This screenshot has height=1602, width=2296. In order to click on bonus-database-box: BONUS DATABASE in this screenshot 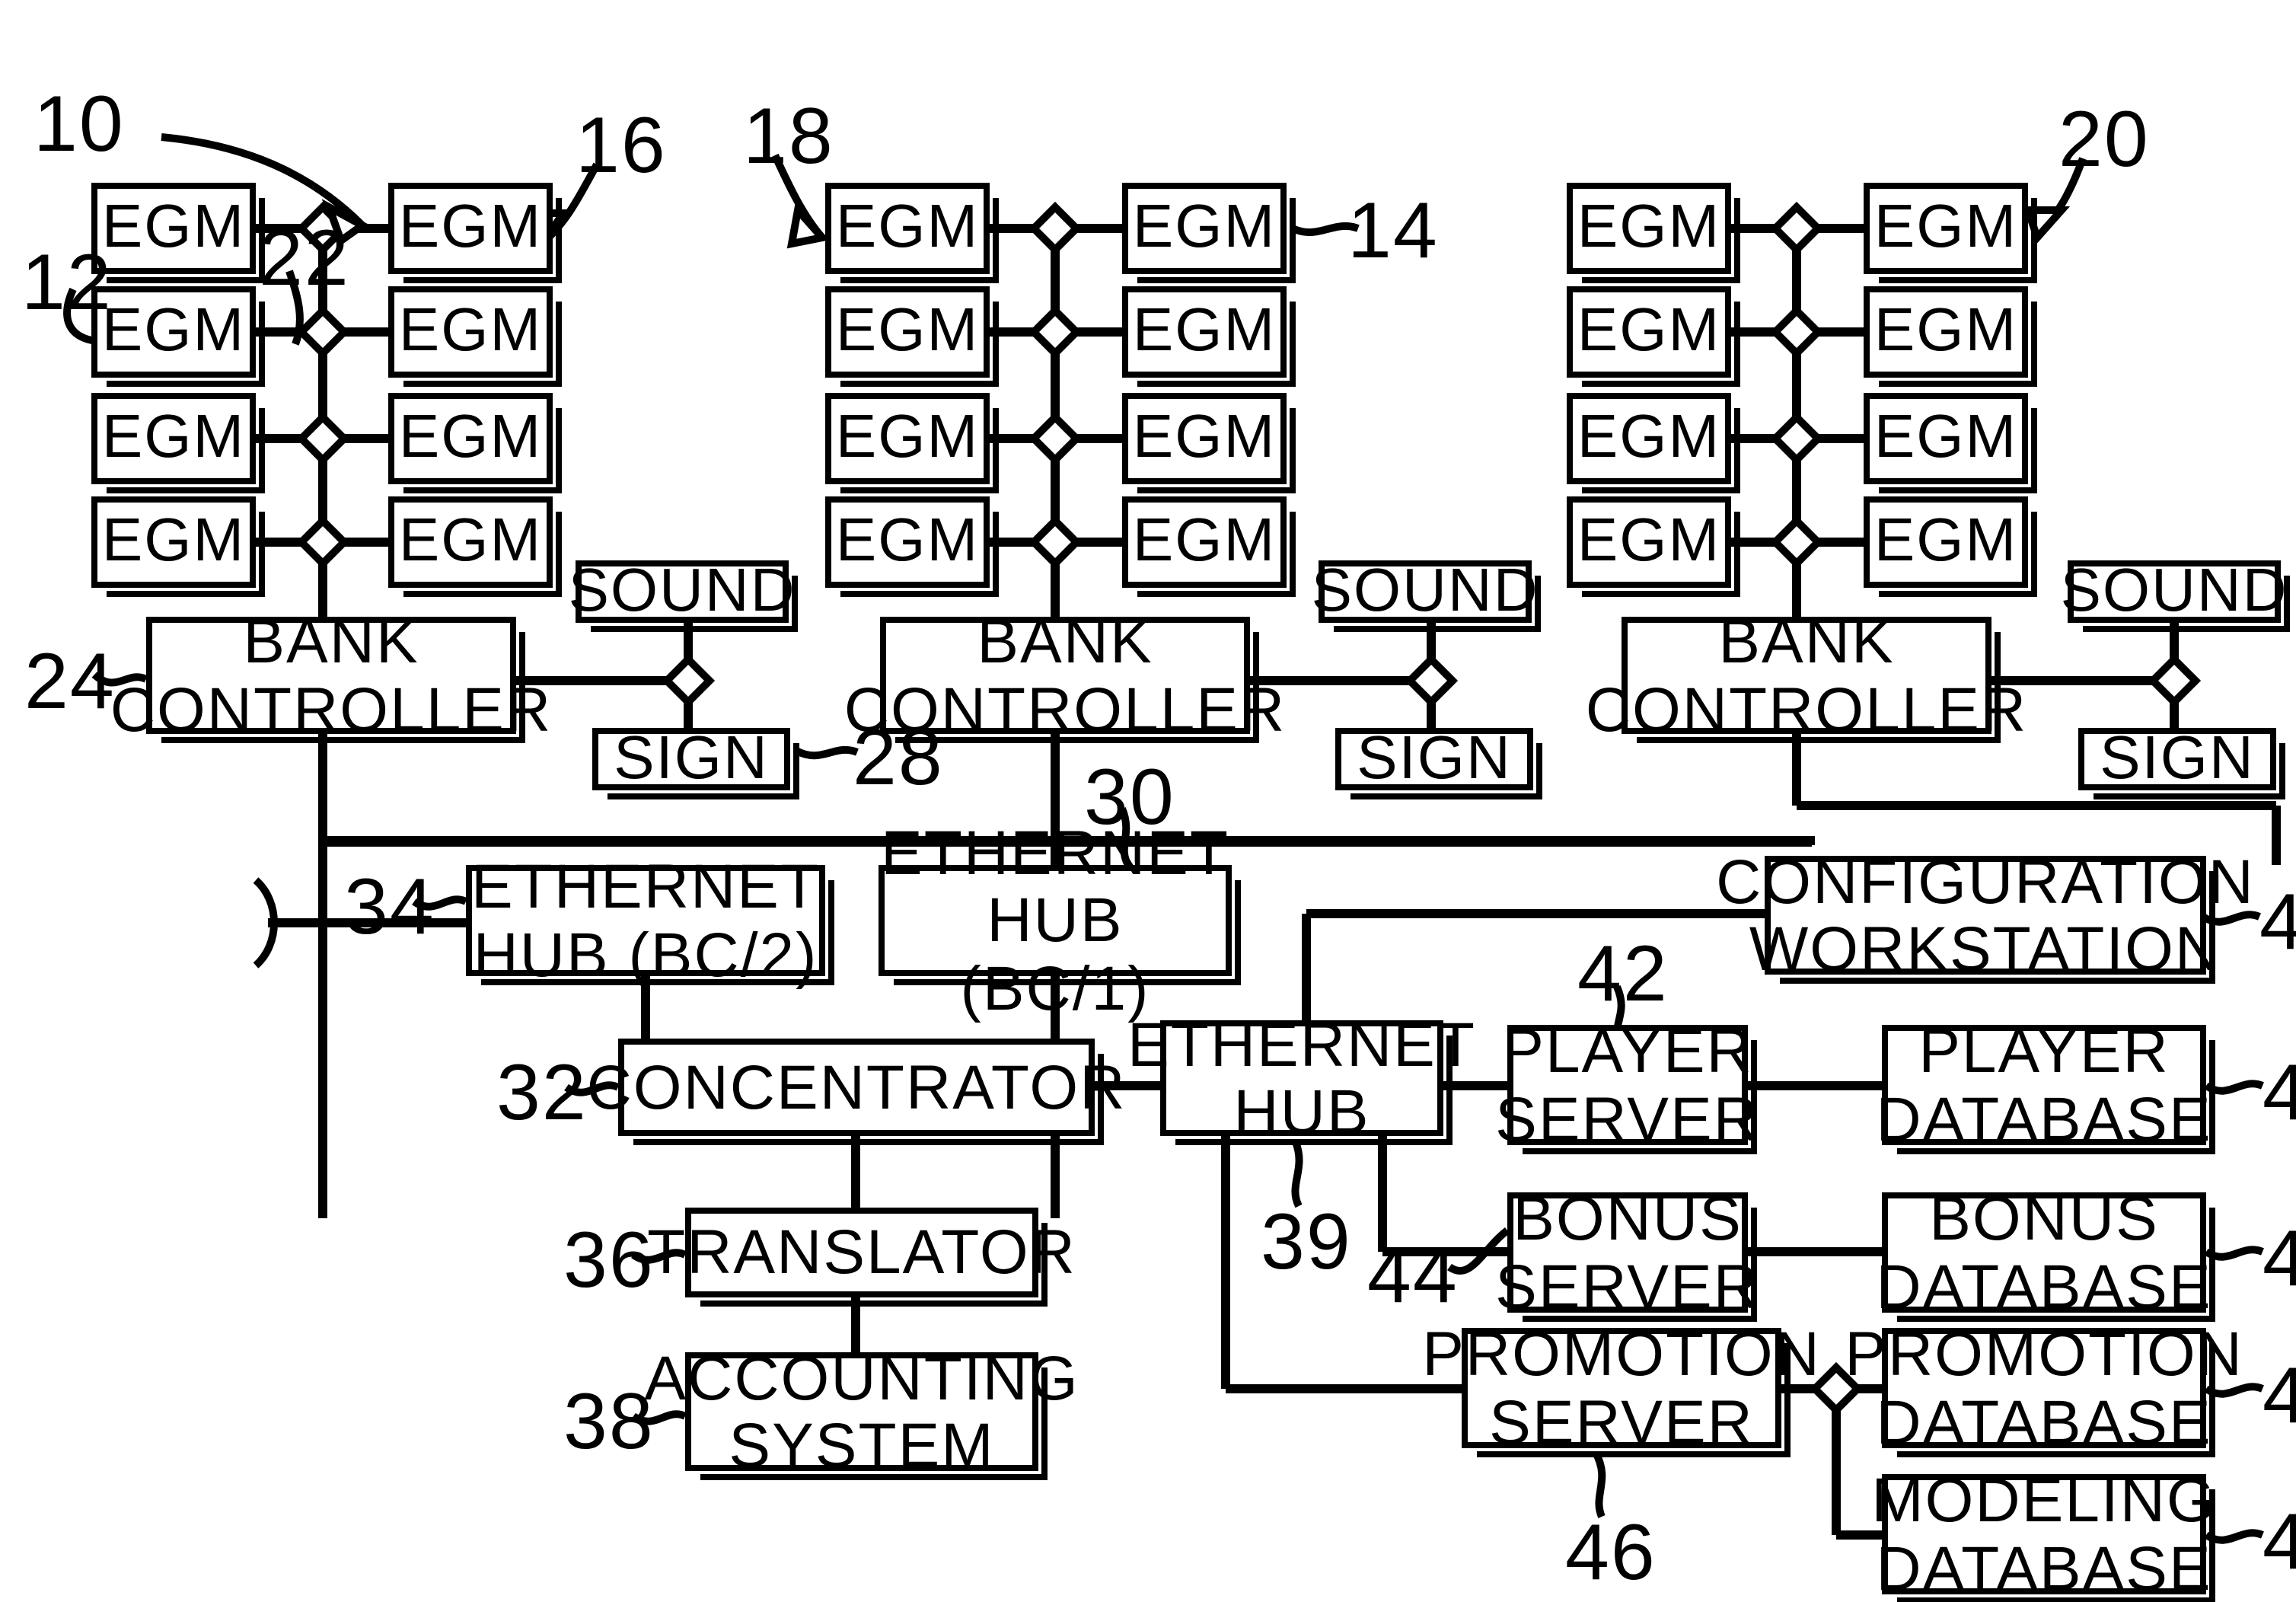, I will do `click(2046, 1253)`.